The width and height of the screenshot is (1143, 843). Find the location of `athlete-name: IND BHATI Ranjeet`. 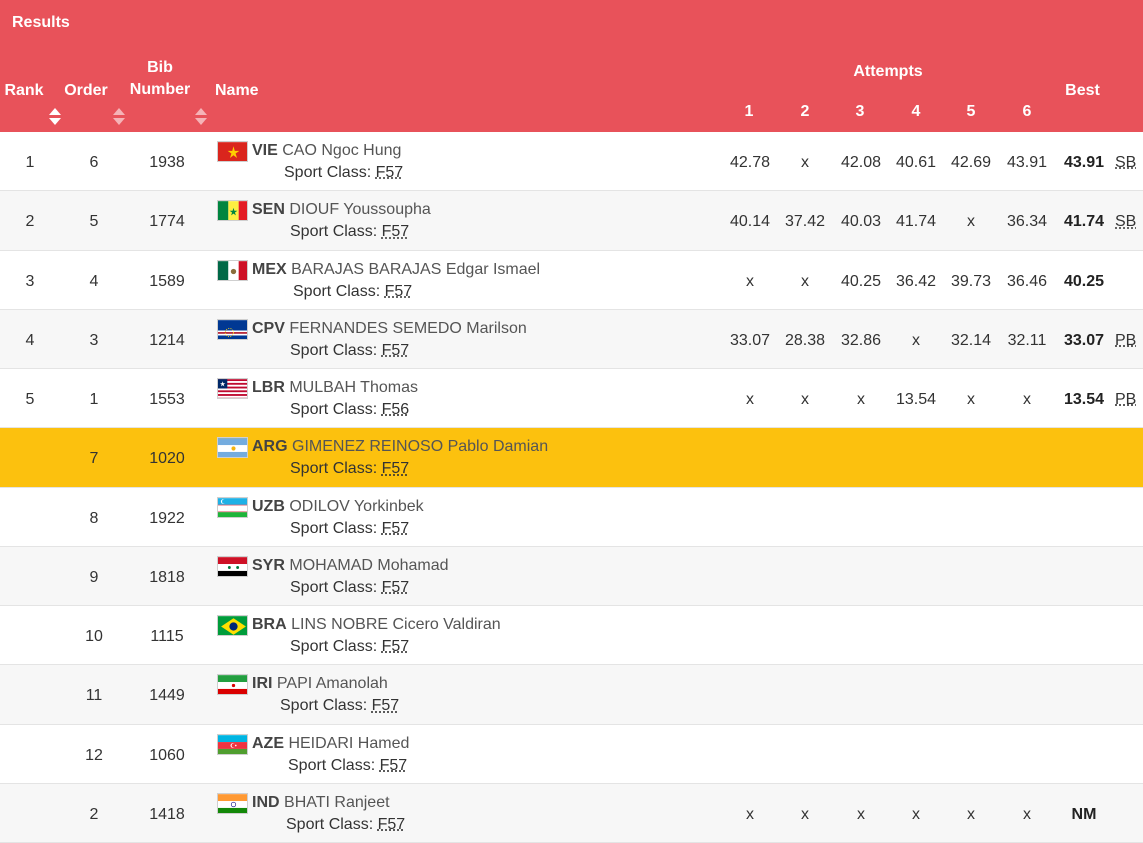

athlete-name: IND BHATI Ranjeet is located at coordinates (321, 803).